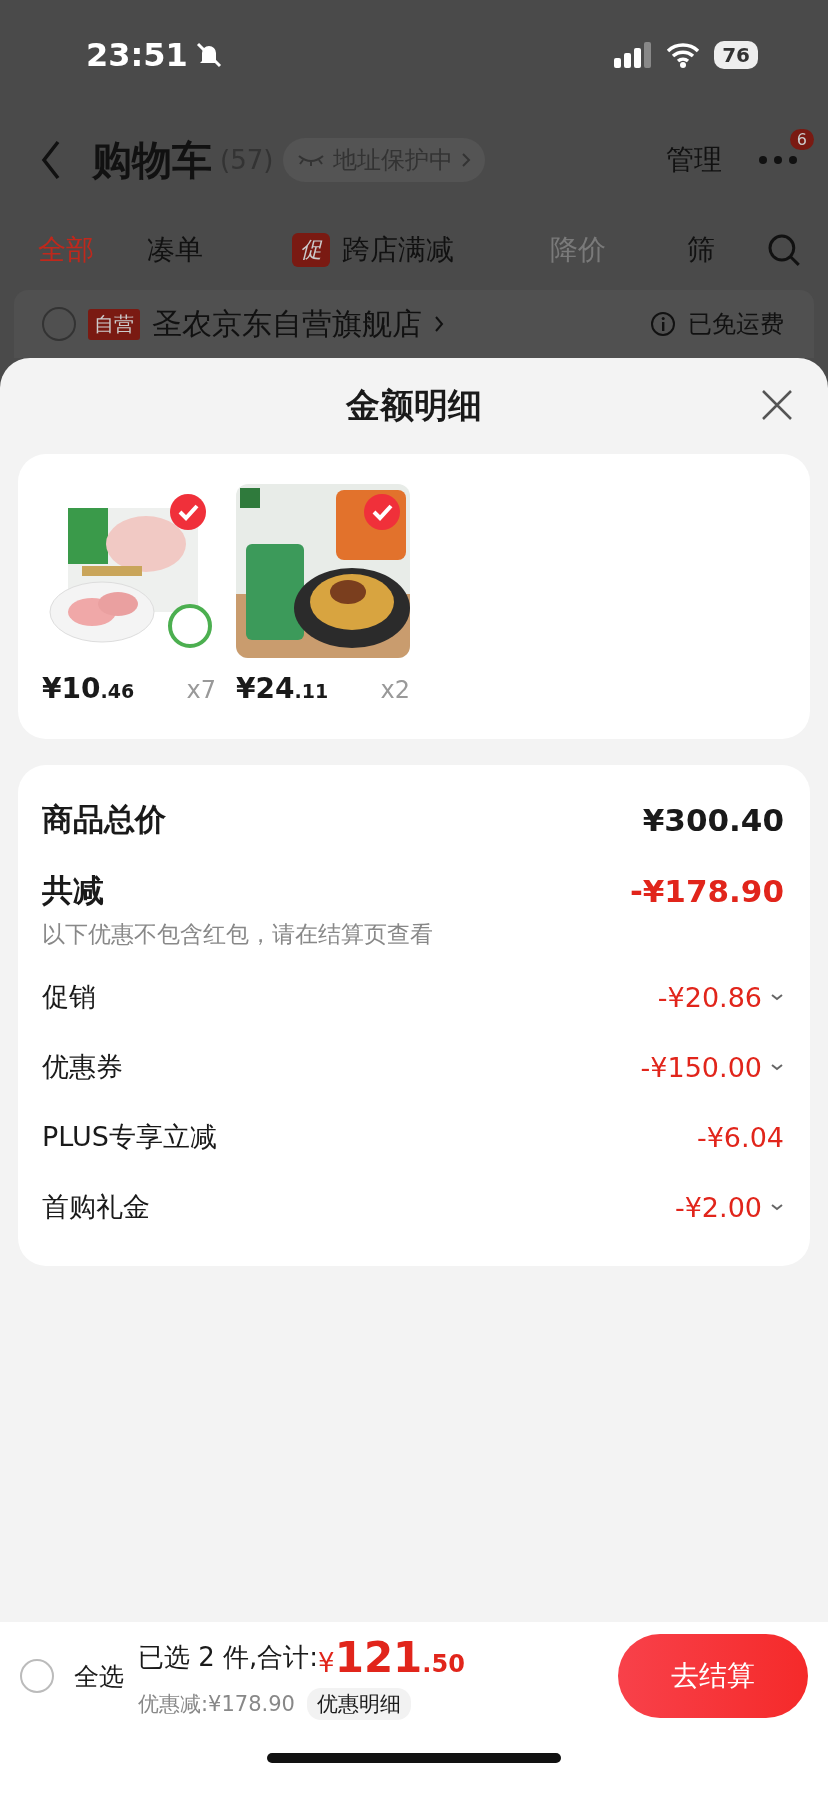 The image size is (828, 1796). What do you see at coordinates (421, 250) in the screenshot?
I see `filter-tab: 促 跨店满减` at bounding box center [421, 250].